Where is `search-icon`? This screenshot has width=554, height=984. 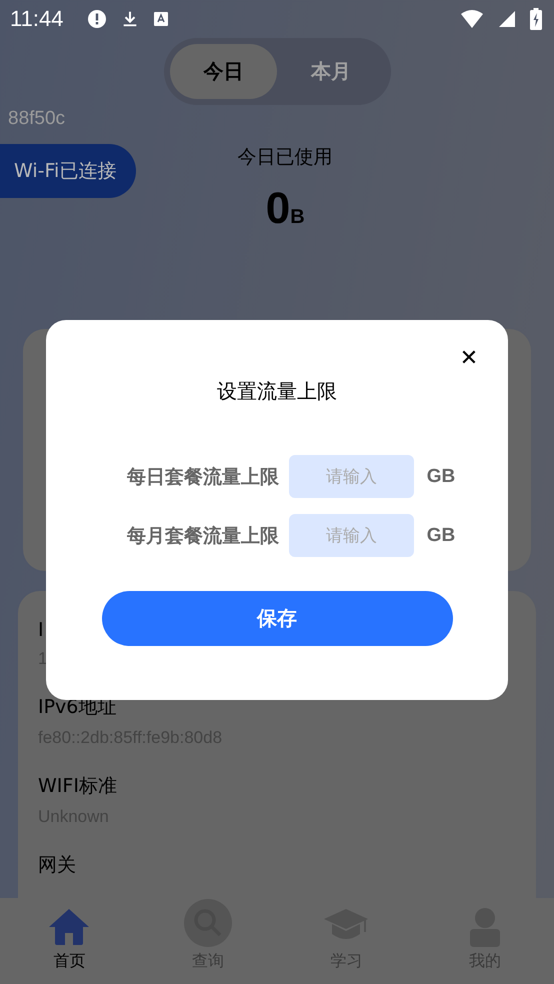 search-icon is located at coordinates (208, 923).